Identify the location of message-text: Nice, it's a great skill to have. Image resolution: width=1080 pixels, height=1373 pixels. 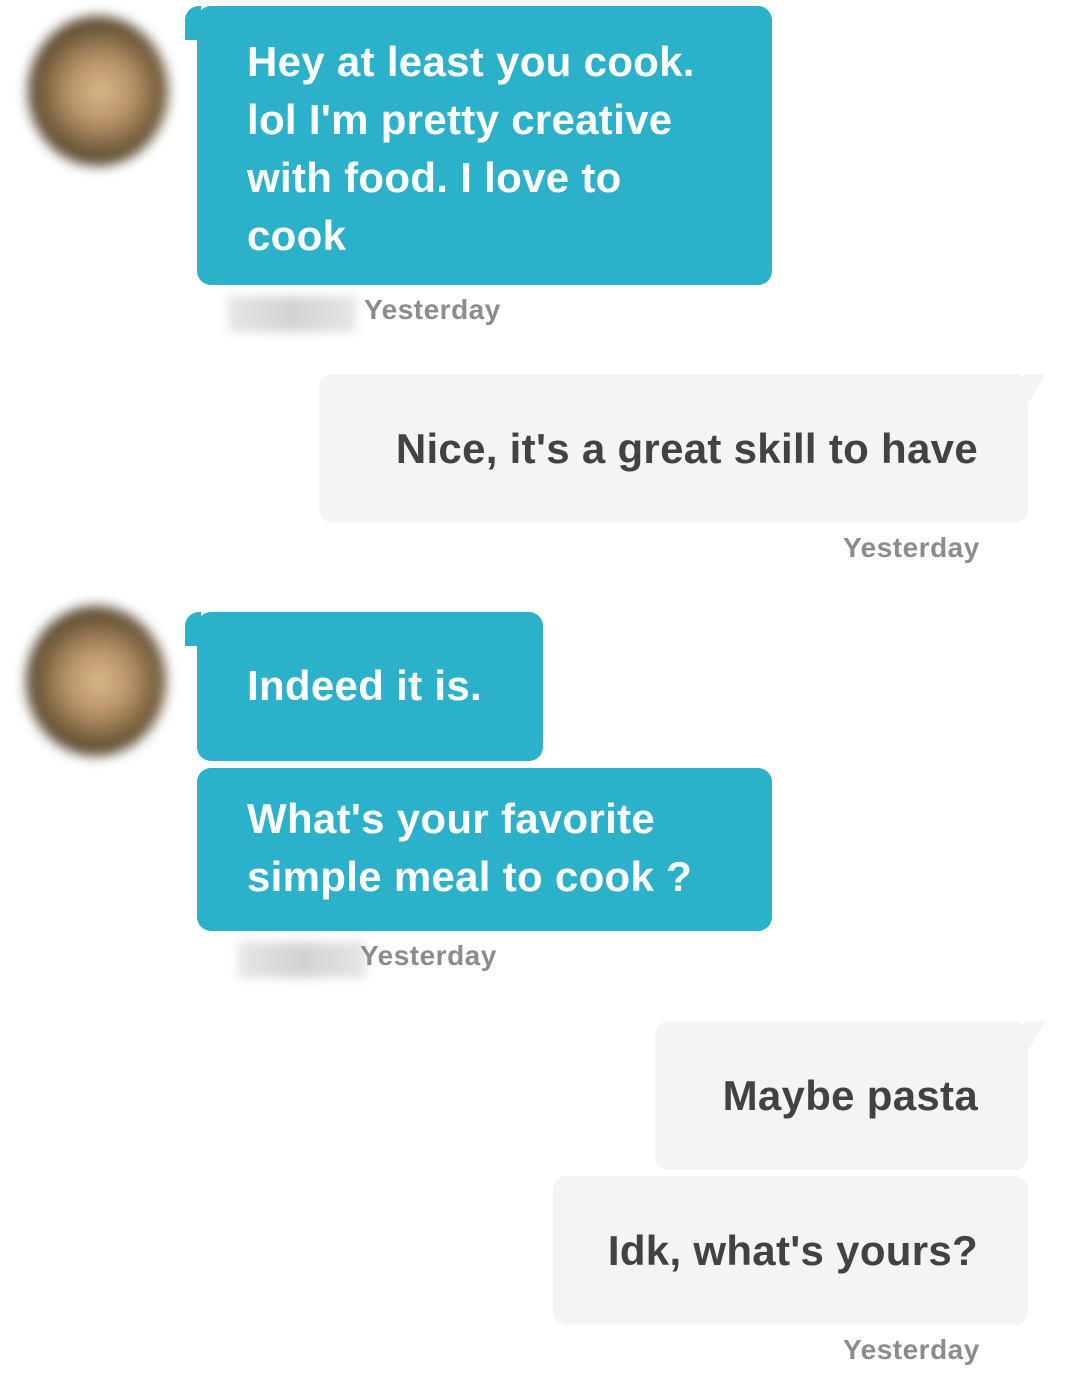
(686, 448).